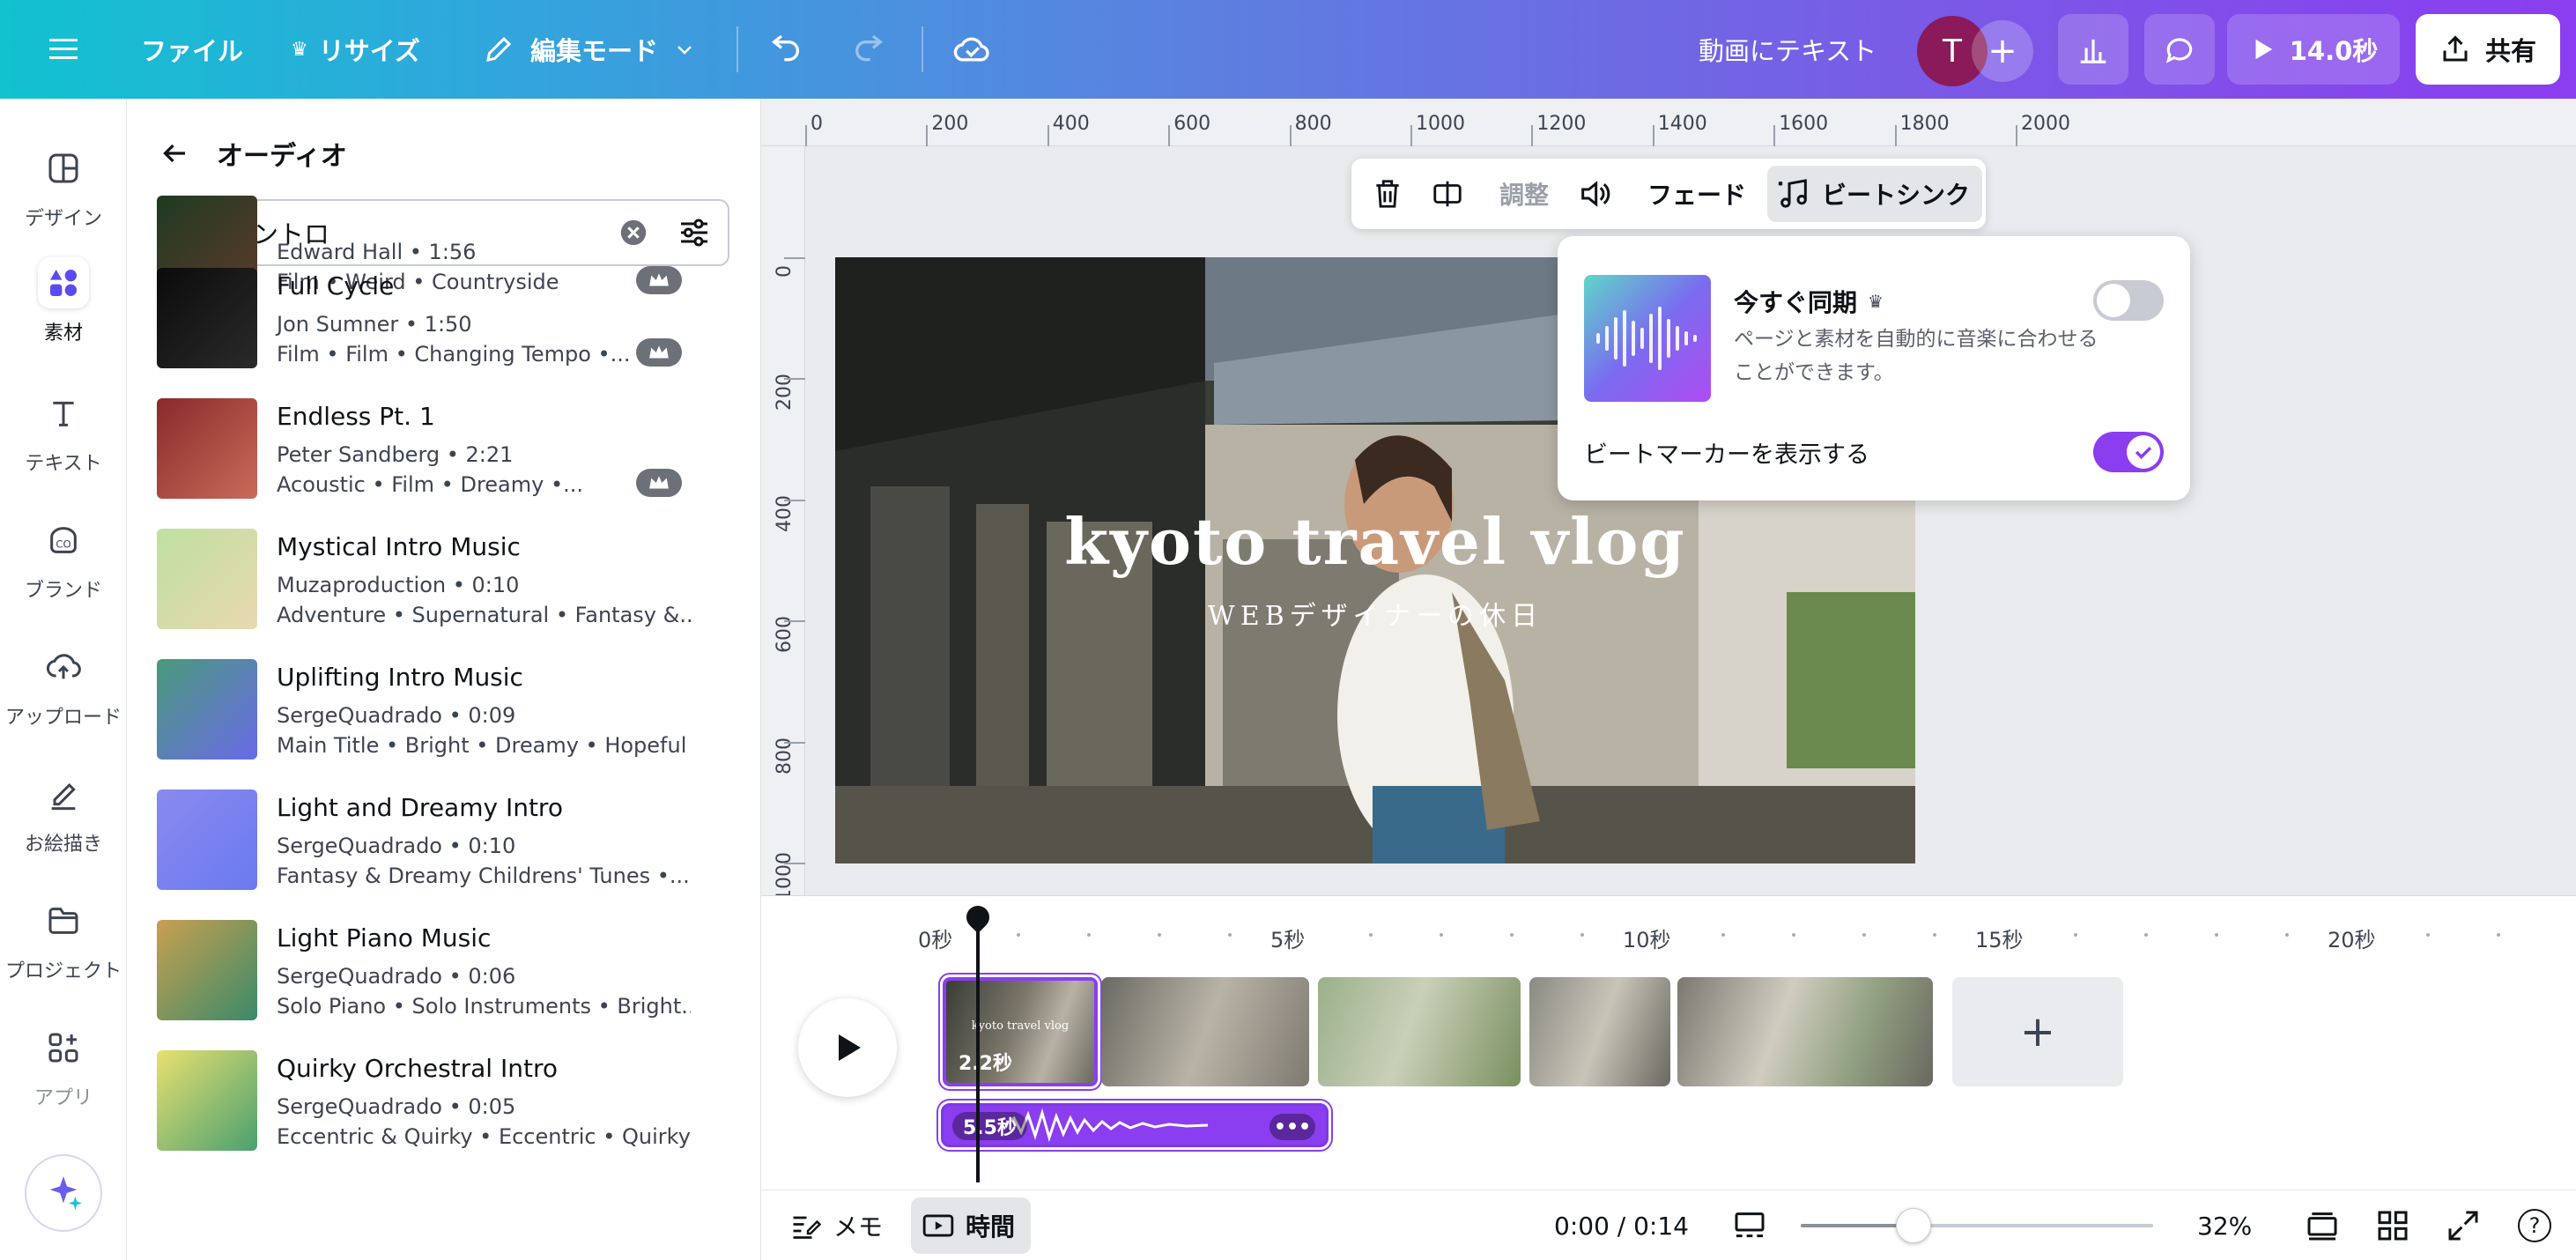 The width and height of the screenshot is (2576, 1260). What do you see at coordinates (2224, 1225) in the screenshot?
I see `zoom-level: 32%` at bounding box center [2224, 1225].